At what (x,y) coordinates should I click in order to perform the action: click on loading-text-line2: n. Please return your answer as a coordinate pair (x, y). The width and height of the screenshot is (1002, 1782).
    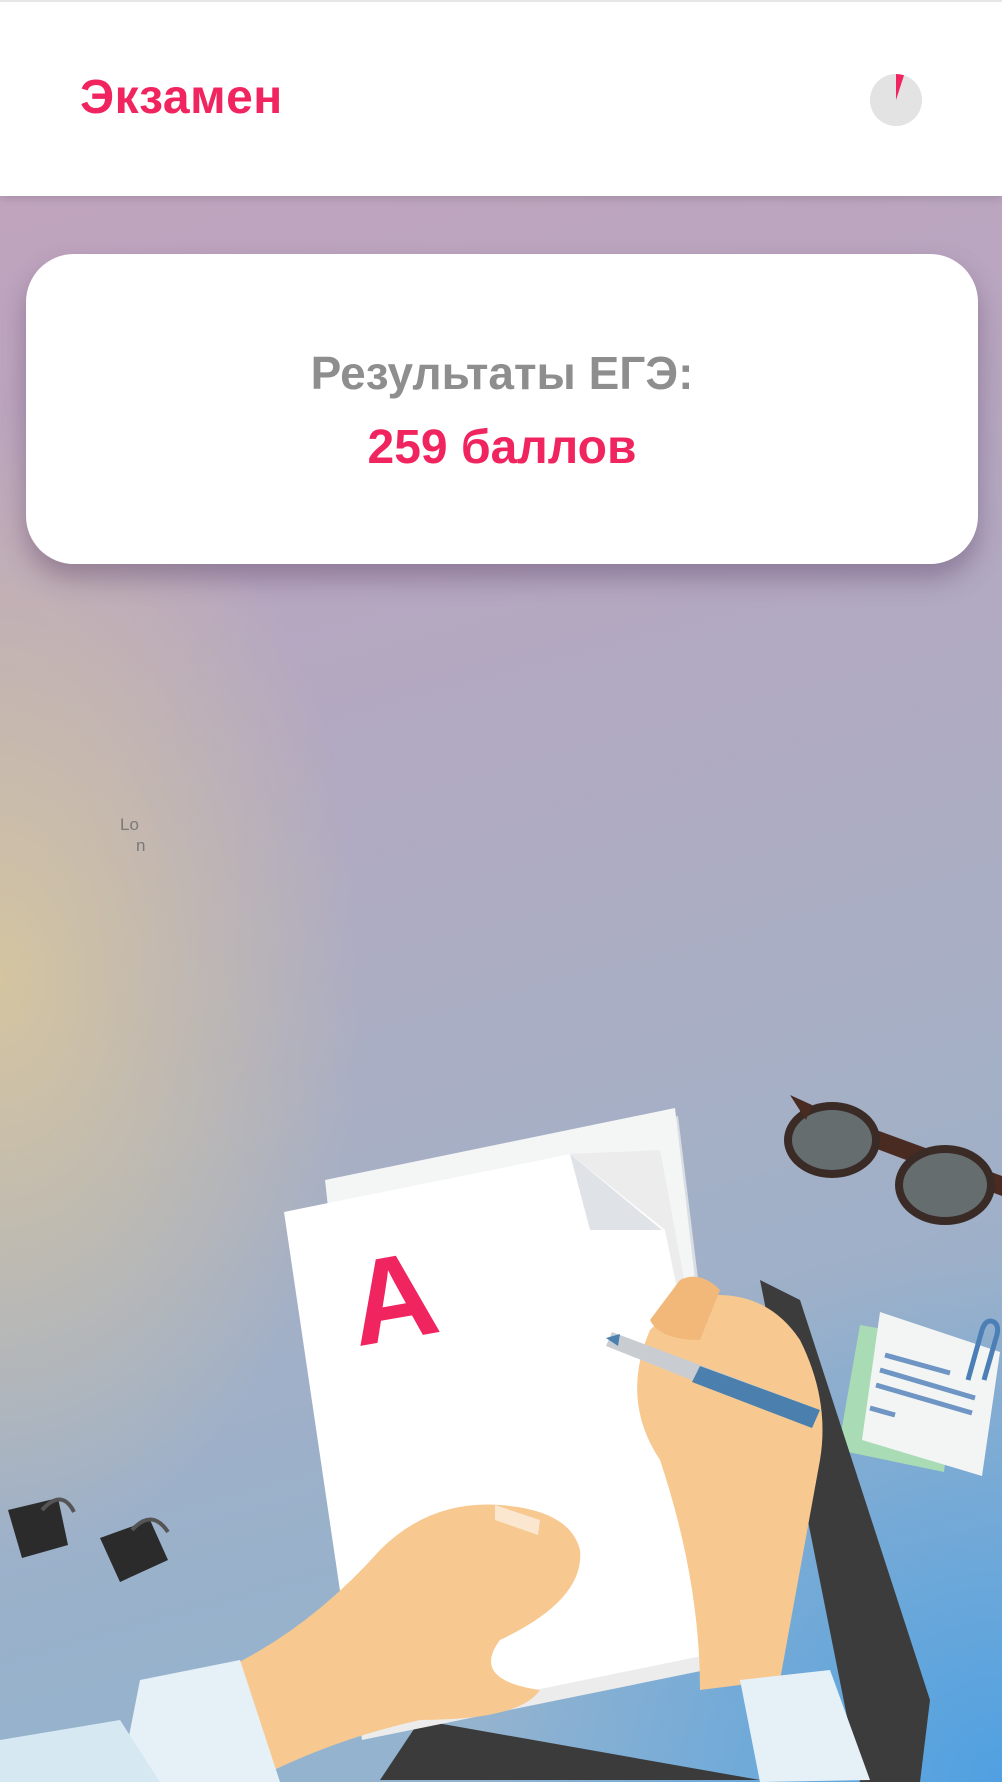
    Looking at the image, I should click on (141, 845).